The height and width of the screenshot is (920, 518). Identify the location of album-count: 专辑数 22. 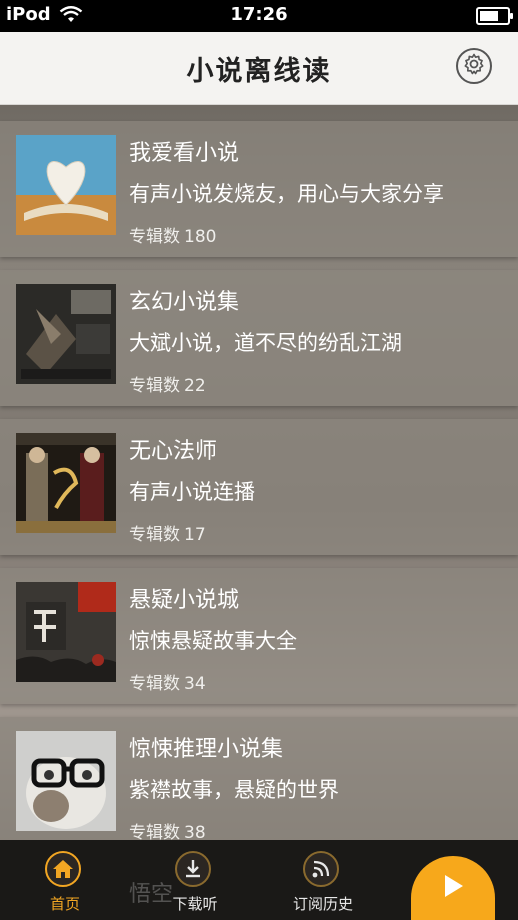
(167, 383).